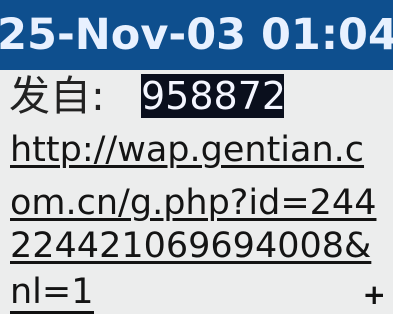 This screenshot has width=393, height=314. I want to click on message-link-line: nl=1, so click(52, 294).